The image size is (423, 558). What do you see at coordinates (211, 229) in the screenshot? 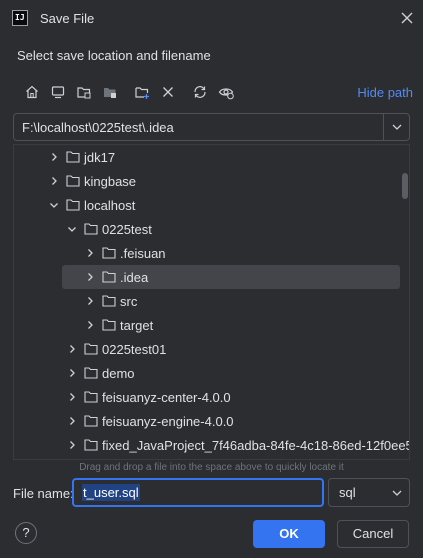
I see `tree-row: 0225test` at bounding box center [211, 229].